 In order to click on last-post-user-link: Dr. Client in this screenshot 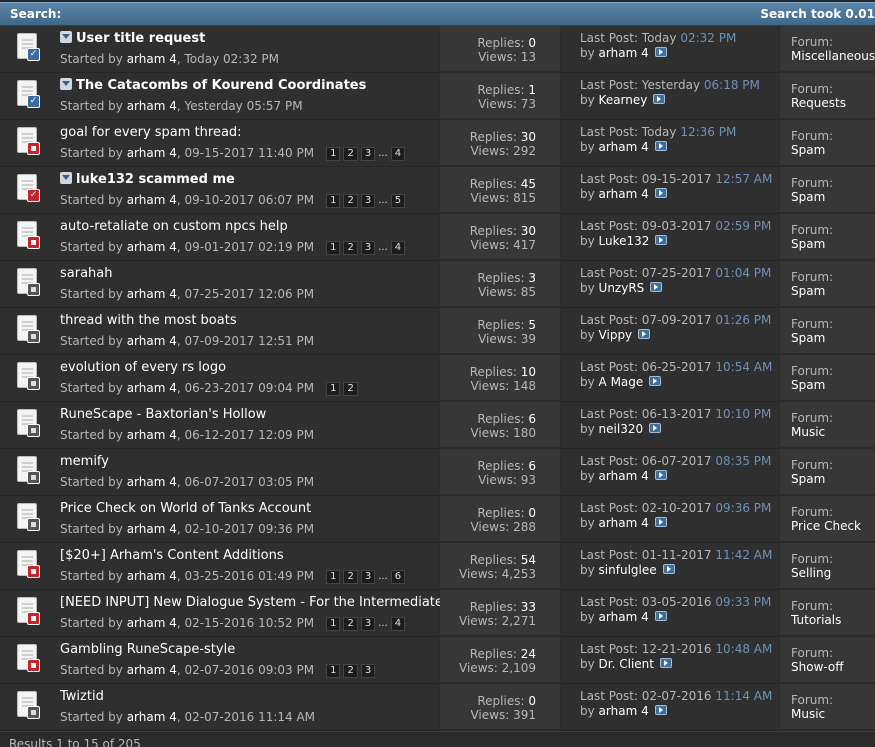, I will do `click(626, 664)`.